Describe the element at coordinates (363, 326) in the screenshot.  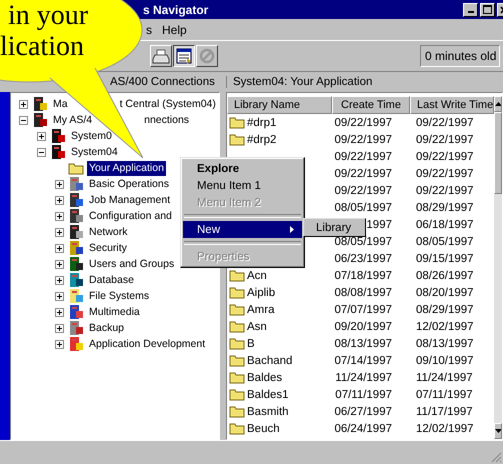
I see `create-time: 09/20/1997` at that location.